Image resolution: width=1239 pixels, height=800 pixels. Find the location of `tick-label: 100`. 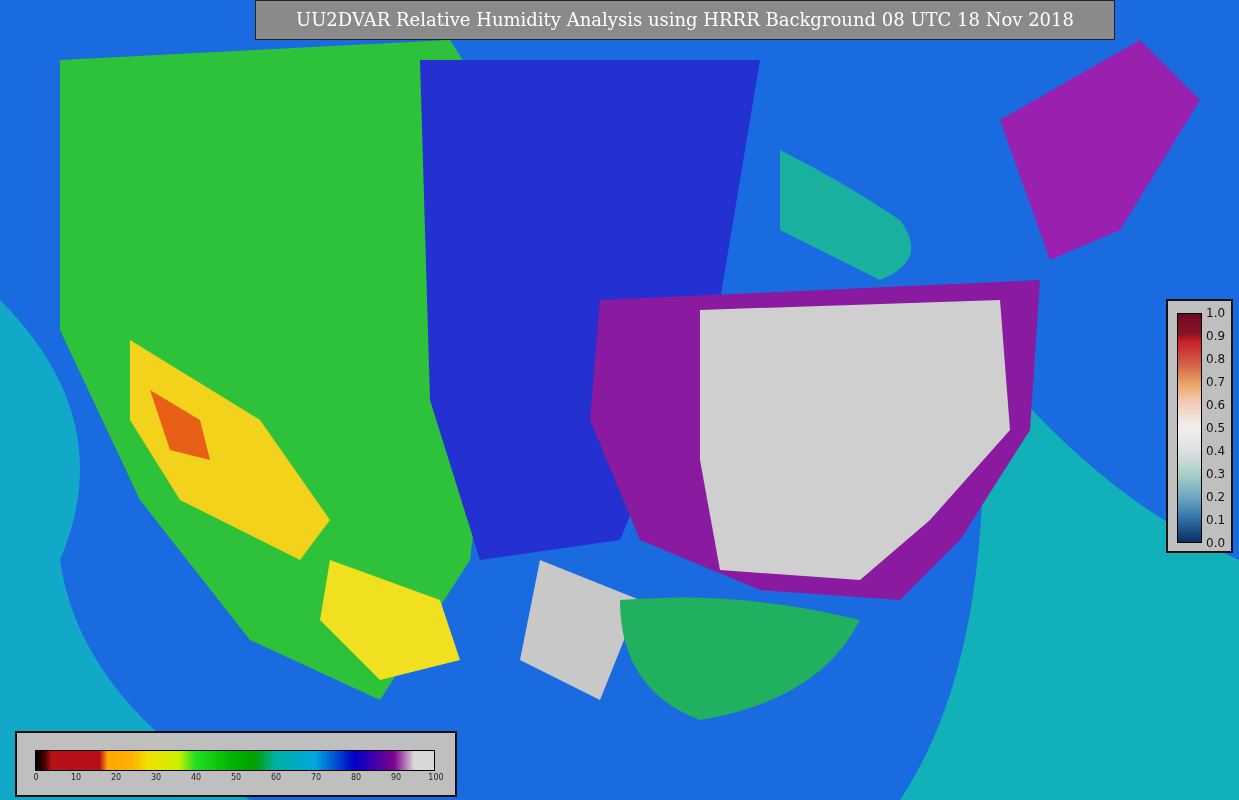

tick-label: 100 is located at coordinates (436, 777).